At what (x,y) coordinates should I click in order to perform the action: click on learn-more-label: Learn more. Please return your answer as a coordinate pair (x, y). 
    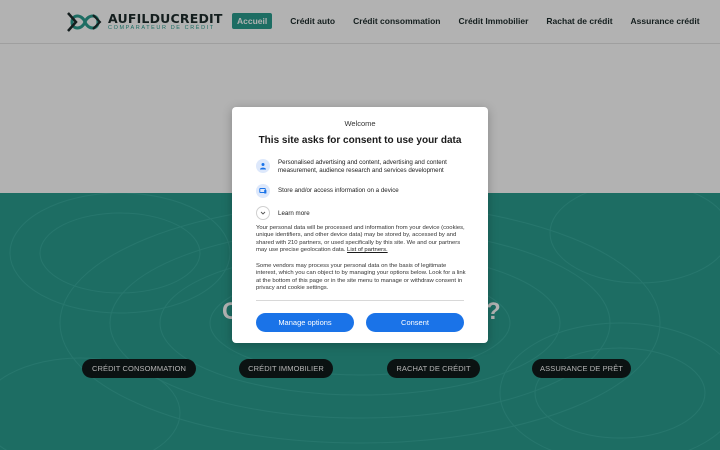
    Looking at the image, I should click on (294, 213).